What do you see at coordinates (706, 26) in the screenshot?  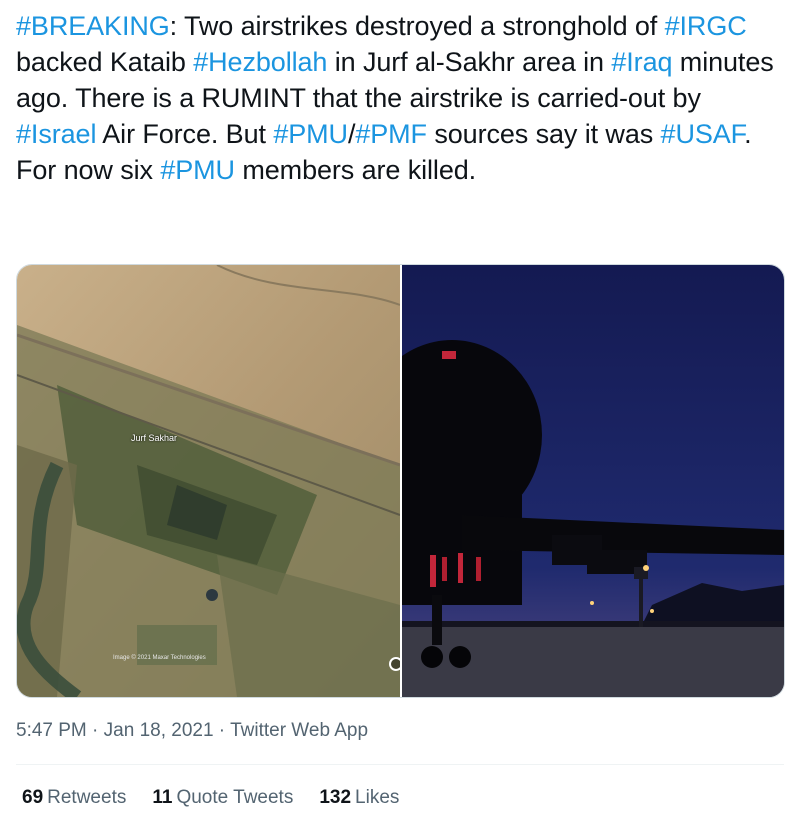 I see `hashtag-link: #IRGC` at bounding box center [706, 26].